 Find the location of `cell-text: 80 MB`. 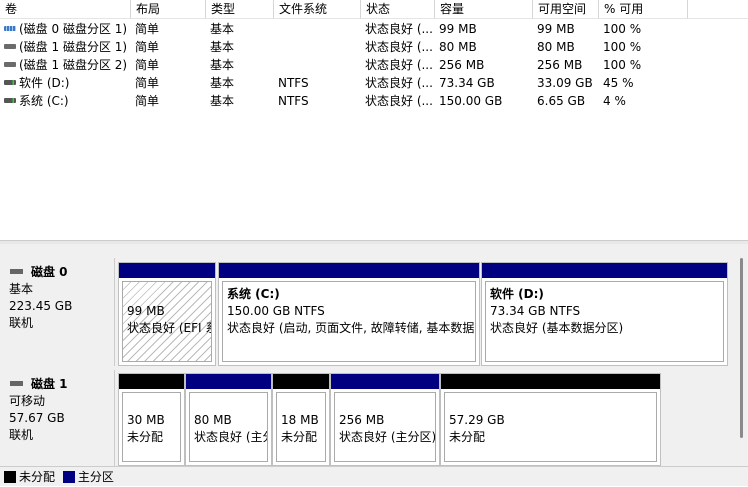

cell-text: 80 MB is located at coordinates (458, 47).